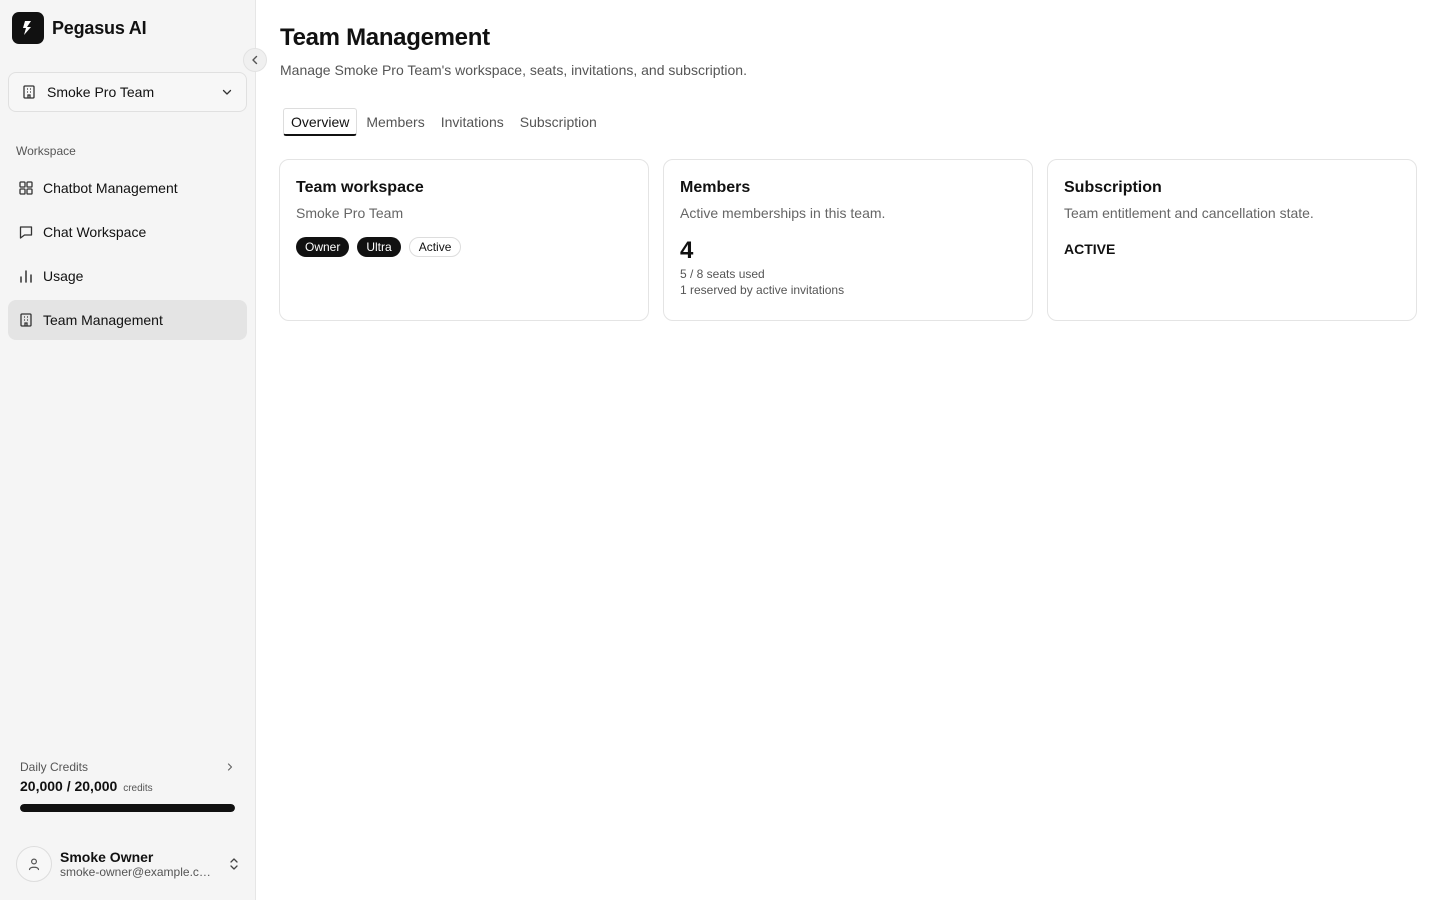  Describe the element at coordinates (28, 28) in the screenshot. I see `pegasus-logo-icon` at that location.